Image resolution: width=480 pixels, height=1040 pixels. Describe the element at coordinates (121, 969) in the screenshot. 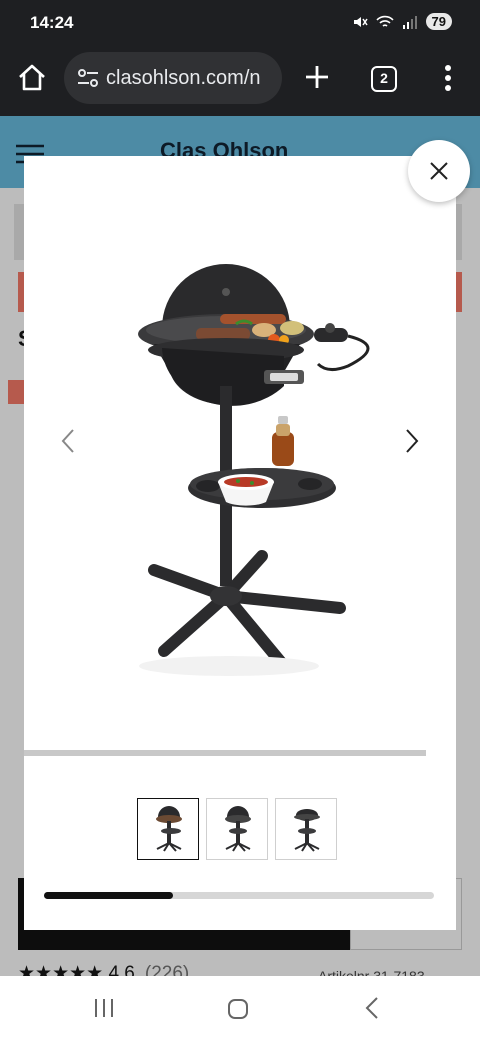

I see `rating-value: 4.6` at that location.